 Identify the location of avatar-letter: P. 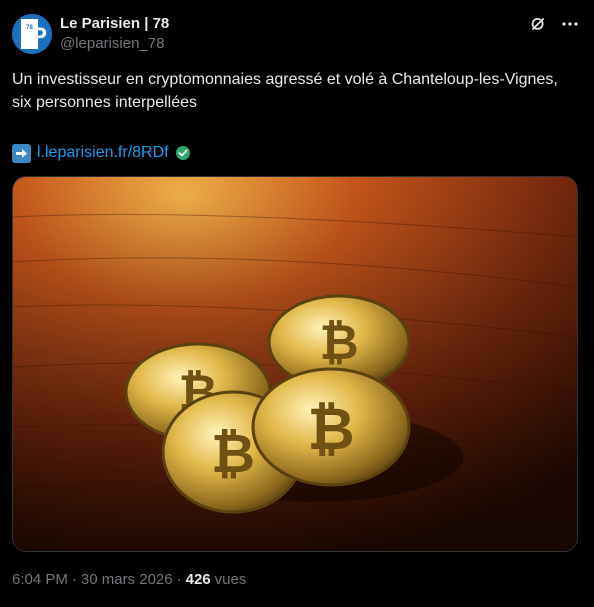
(39, 36).